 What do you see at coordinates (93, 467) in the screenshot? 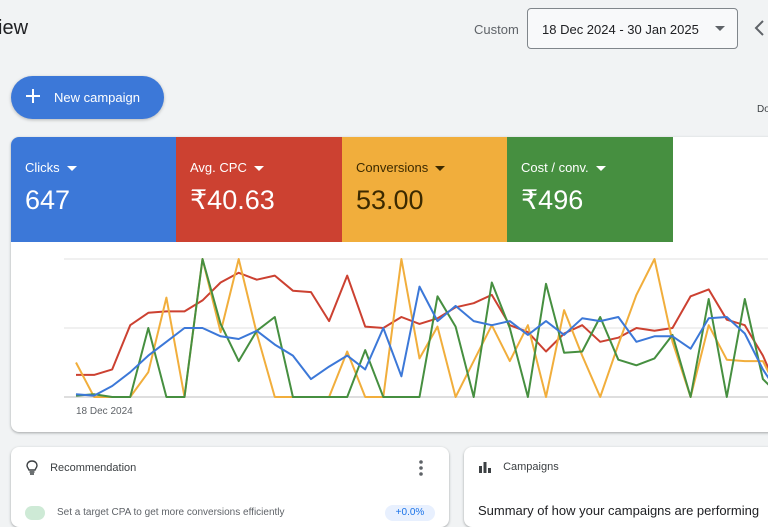
I see `recommendation-title: Recommendation` at bounding box center [93, 467].